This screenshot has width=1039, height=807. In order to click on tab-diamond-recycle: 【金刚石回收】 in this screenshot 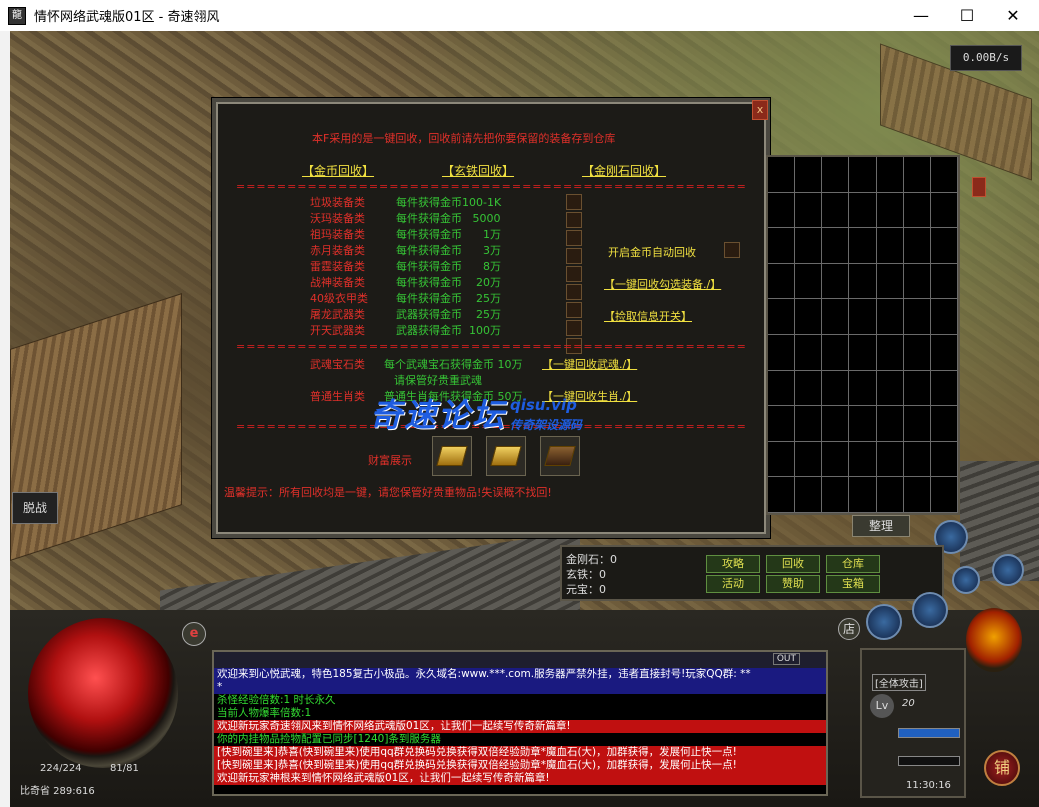, I will do `click(624, 170)`.